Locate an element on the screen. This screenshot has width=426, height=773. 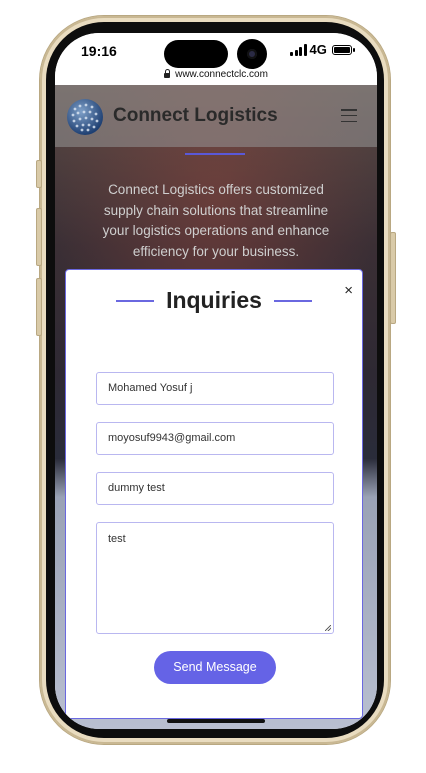
subject-field: dummy test is located at coordinates (215, 488).